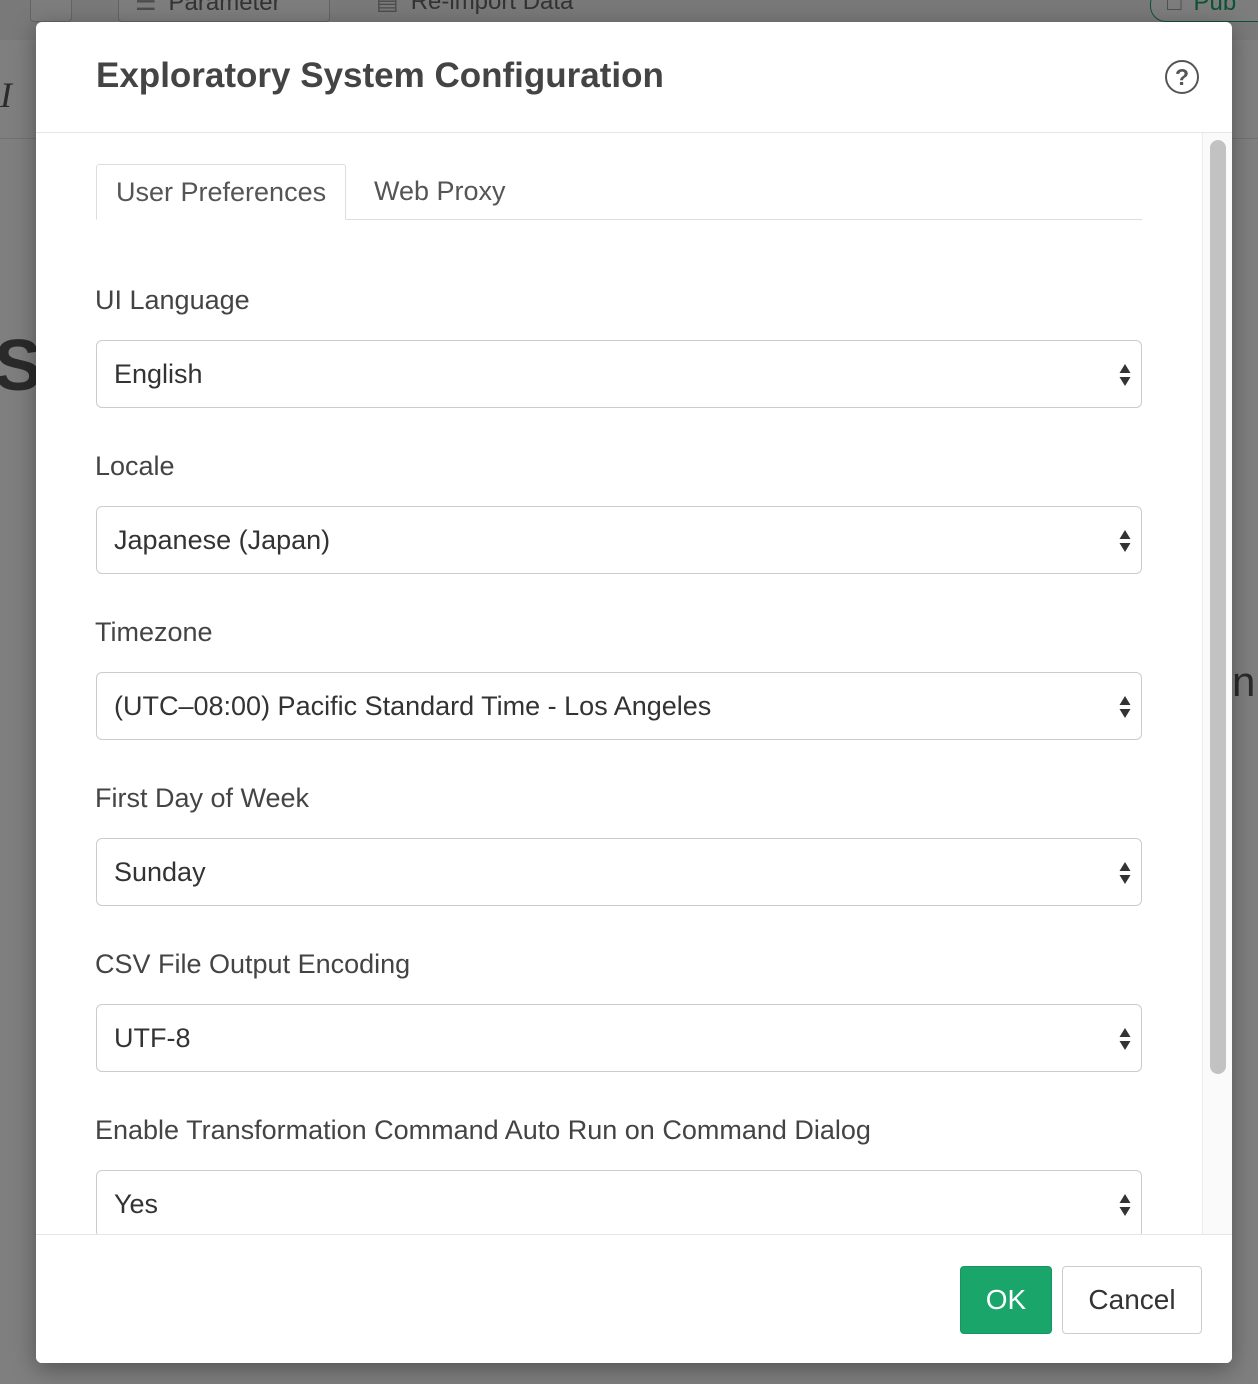 The height and width of the screenshot is (1384, 1258). What do you see at coordinates (253, 964) in the screenshot?
I see `csv-encoding-label: CSV File Output Encoding` at bounding box center [253, 964].